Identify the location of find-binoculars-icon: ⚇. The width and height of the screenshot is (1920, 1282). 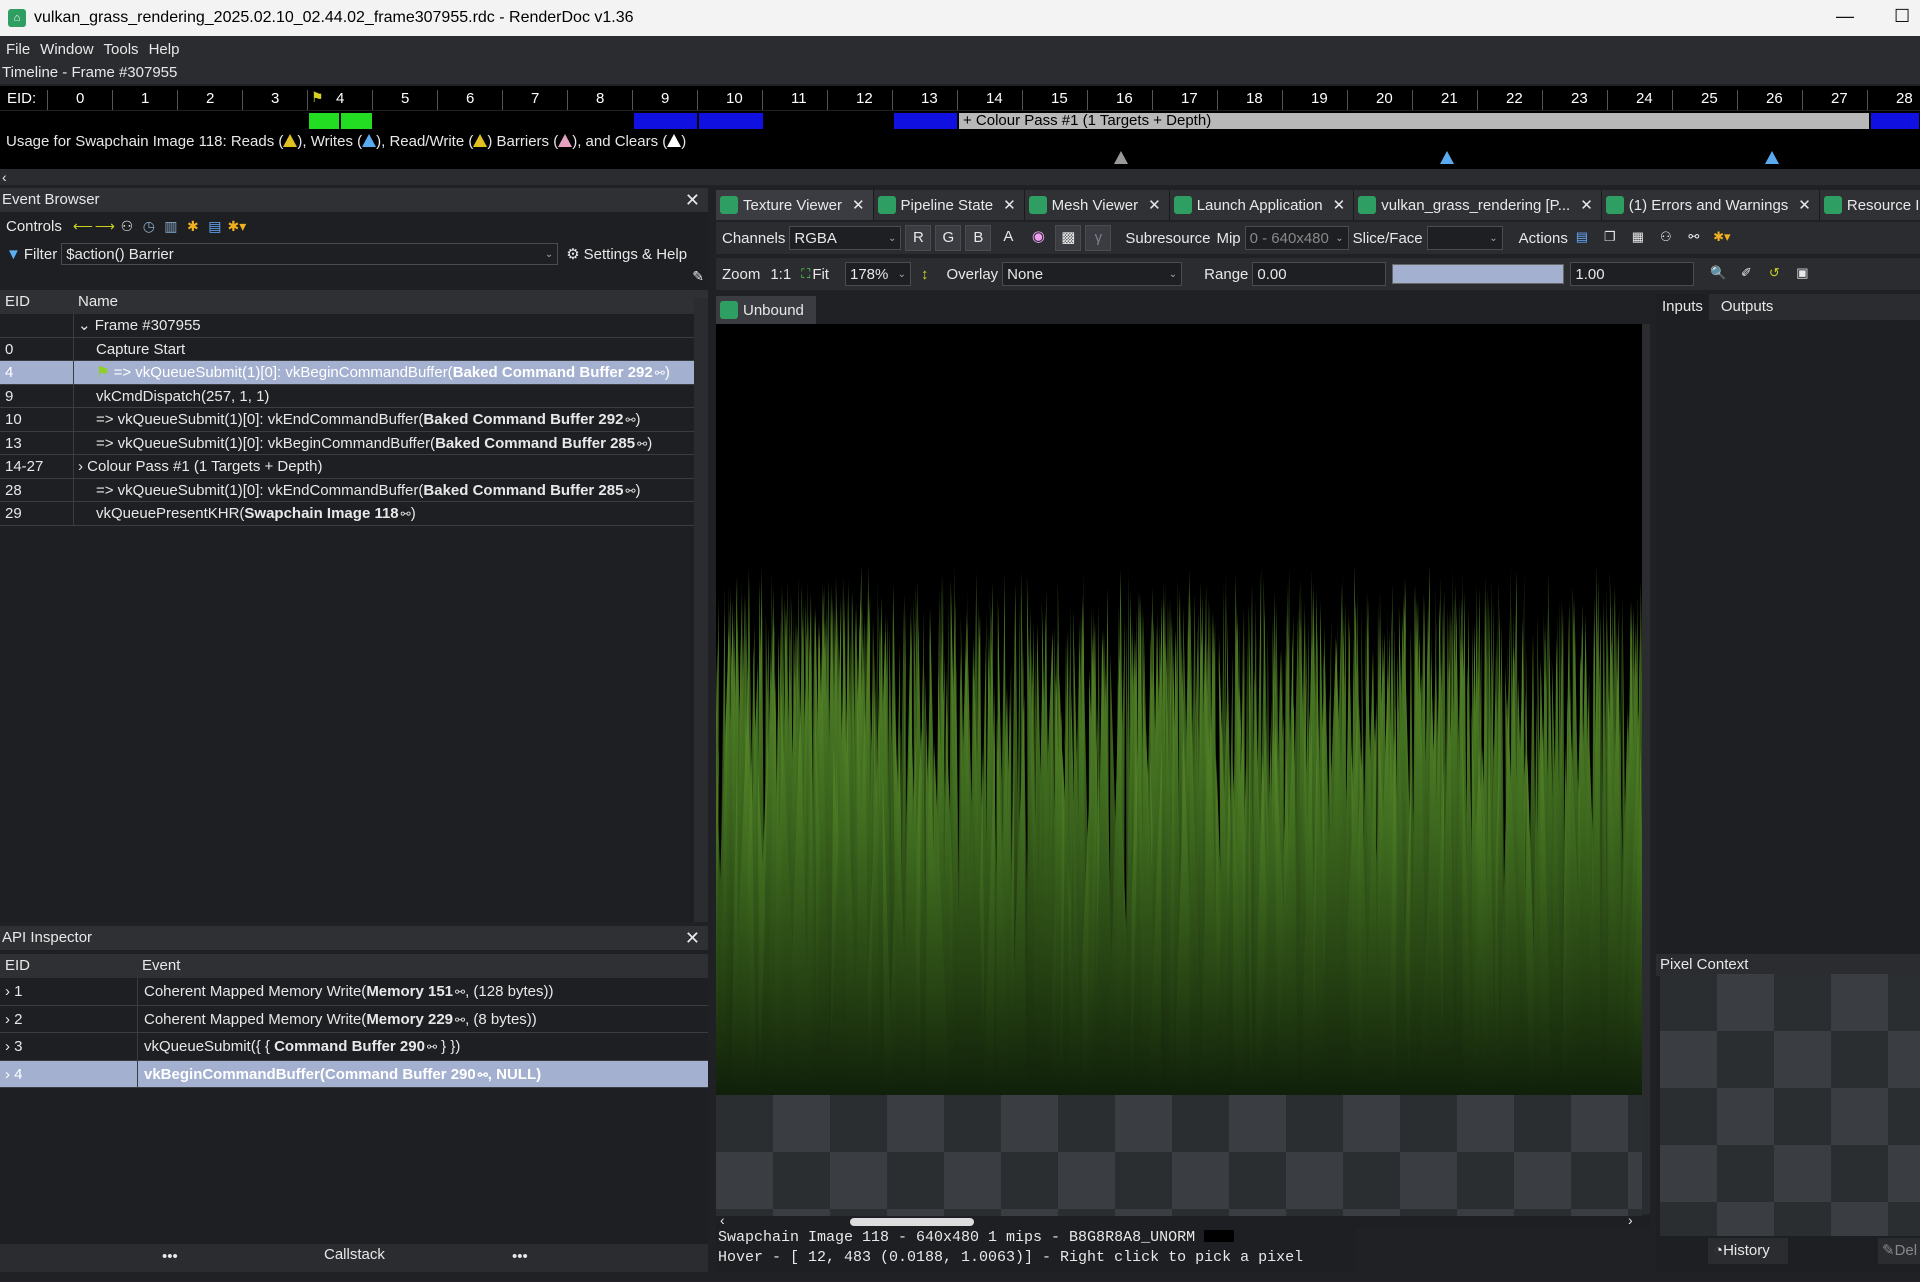
(127, 226).